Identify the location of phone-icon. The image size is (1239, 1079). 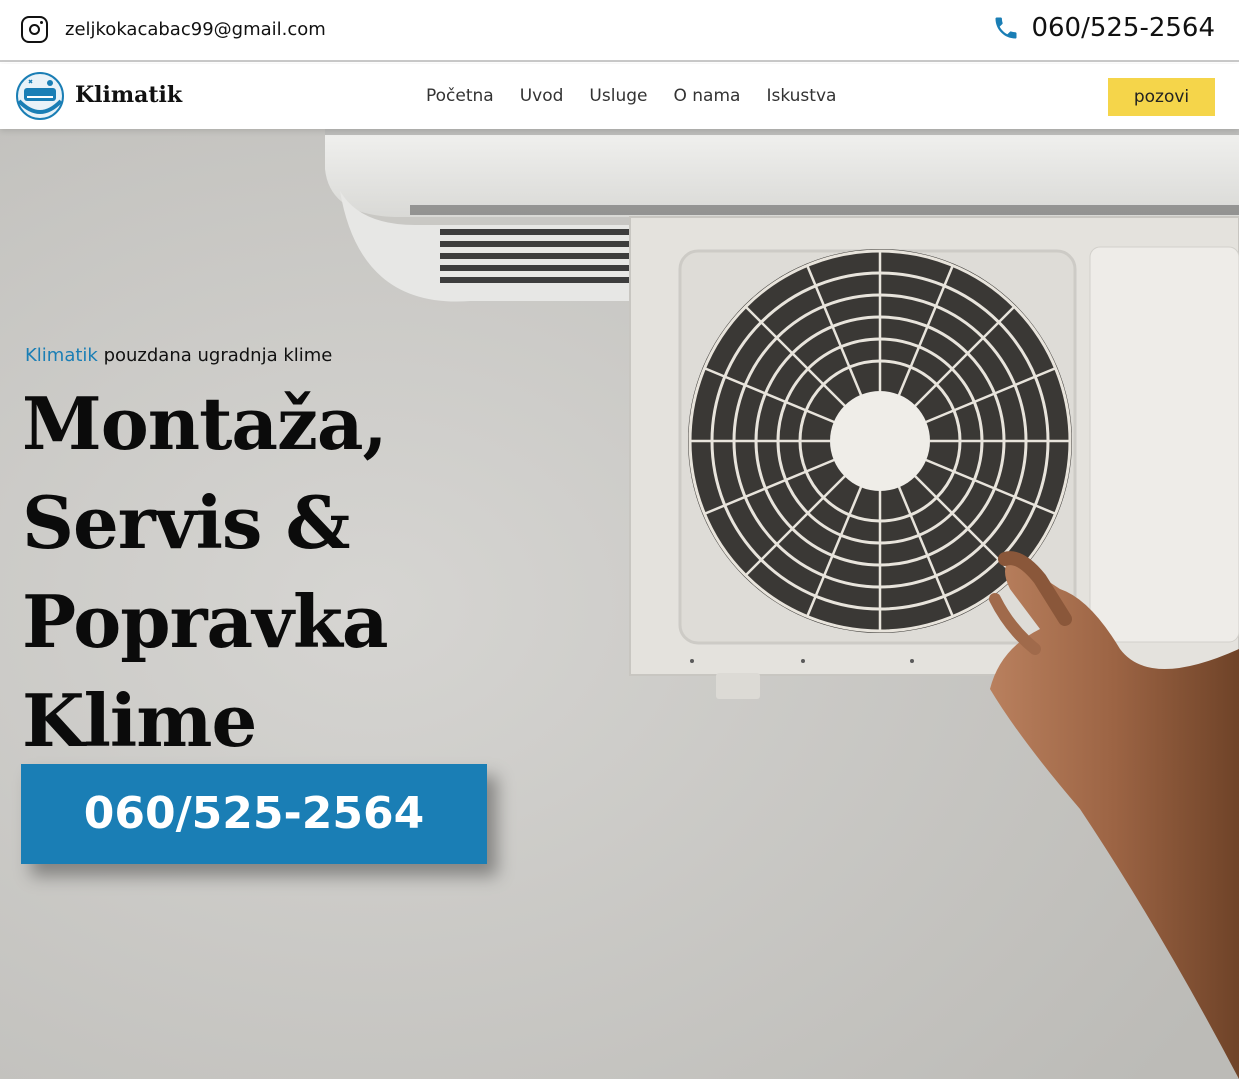
(1006, 28).